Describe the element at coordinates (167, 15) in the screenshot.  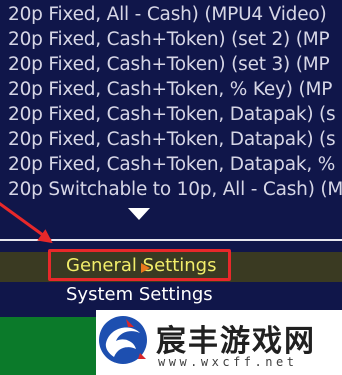
I see `game-list-item: 20p Fixed, All - Cash) (MPU4 Video)` at that location.